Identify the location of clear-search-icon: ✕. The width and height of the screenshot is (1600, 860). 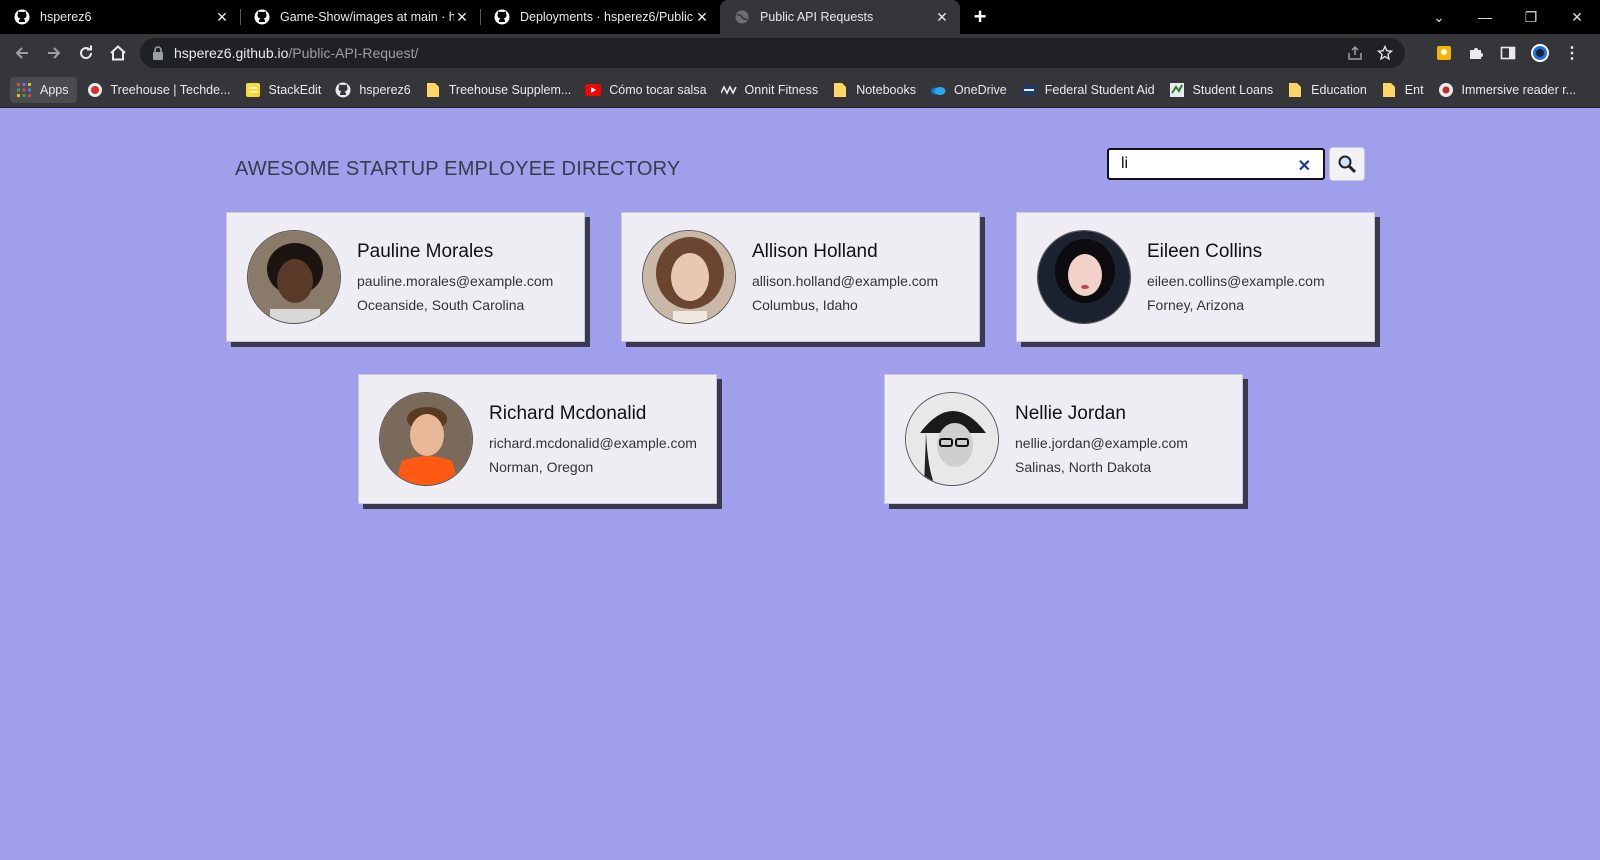
(1304, 166).